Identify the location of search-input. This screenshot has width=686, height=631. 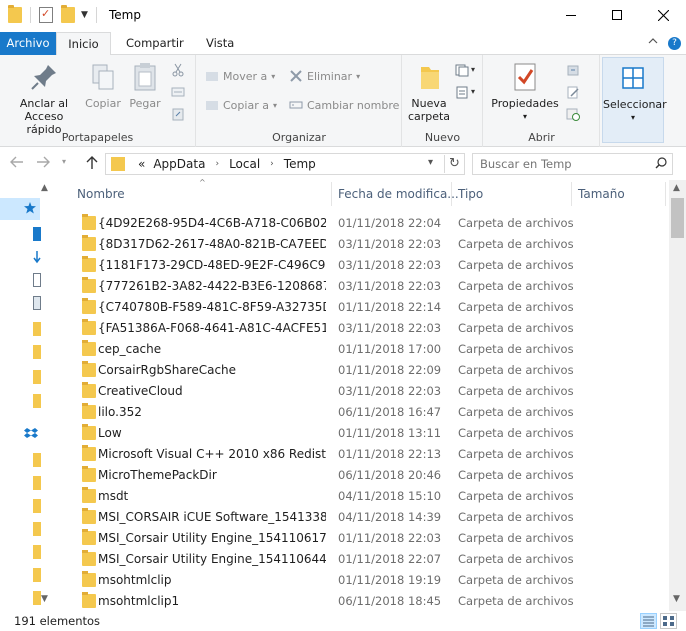
(562, 164).